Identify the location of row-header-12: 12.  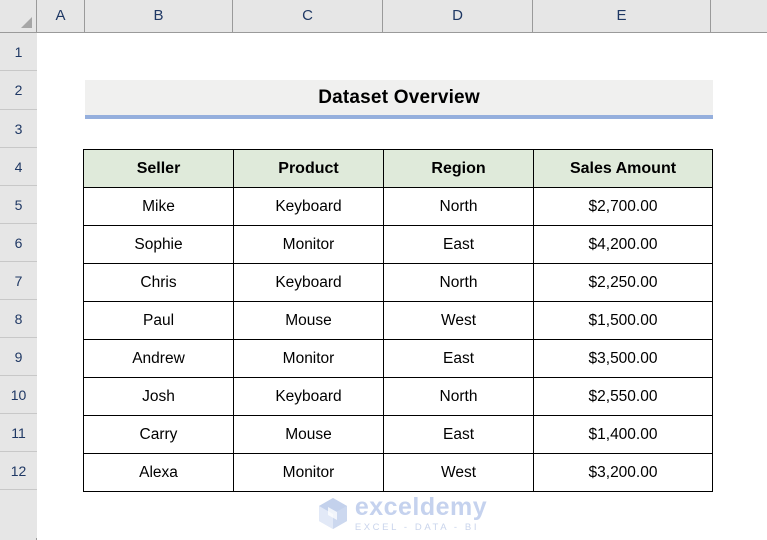
(18, 471).